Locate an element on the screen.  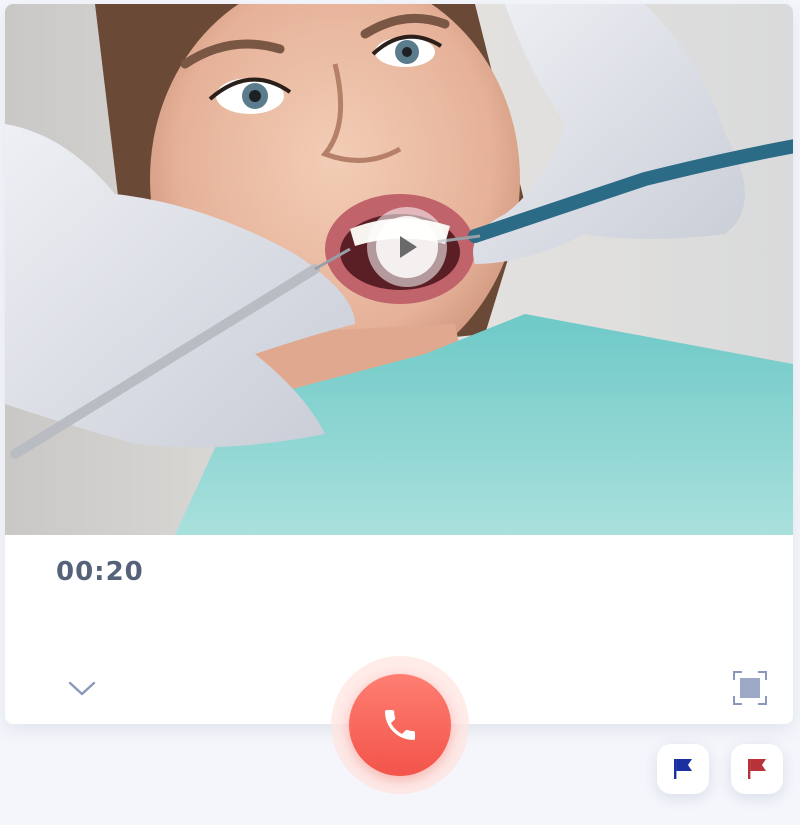
collapse-button is located at coordinates (82, 689).